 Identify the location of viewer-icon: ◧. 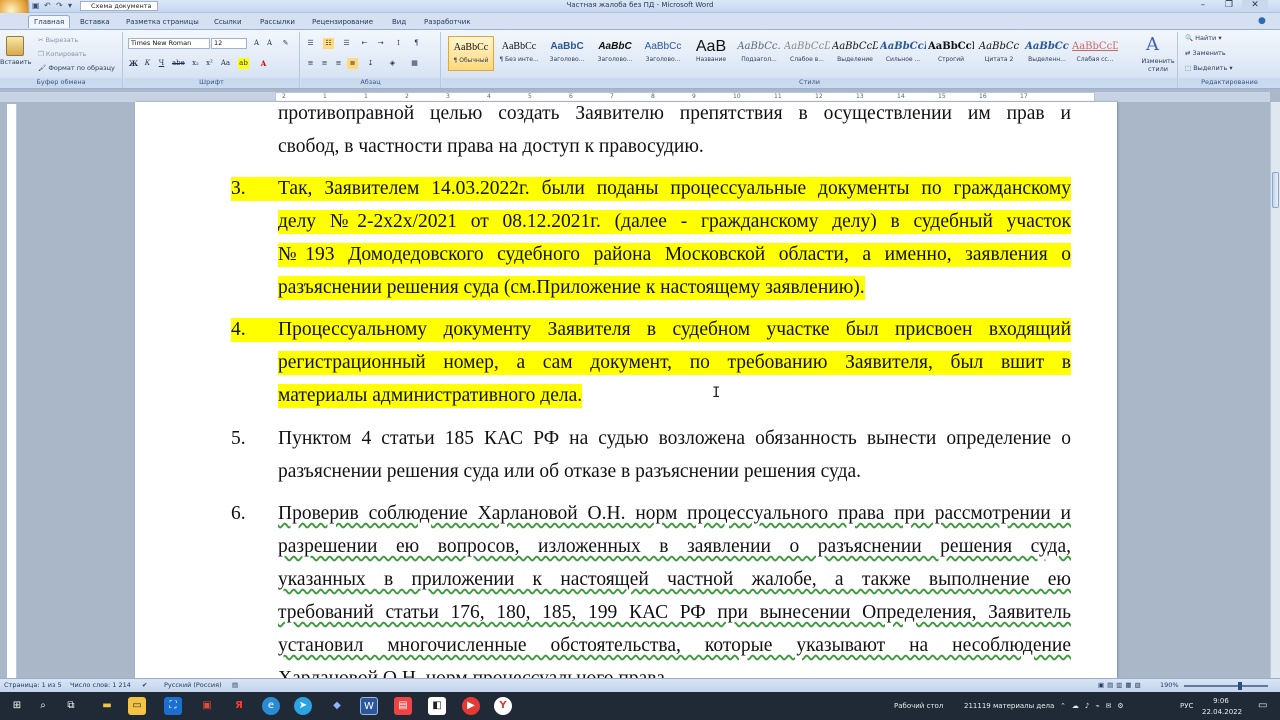
(437, 706).